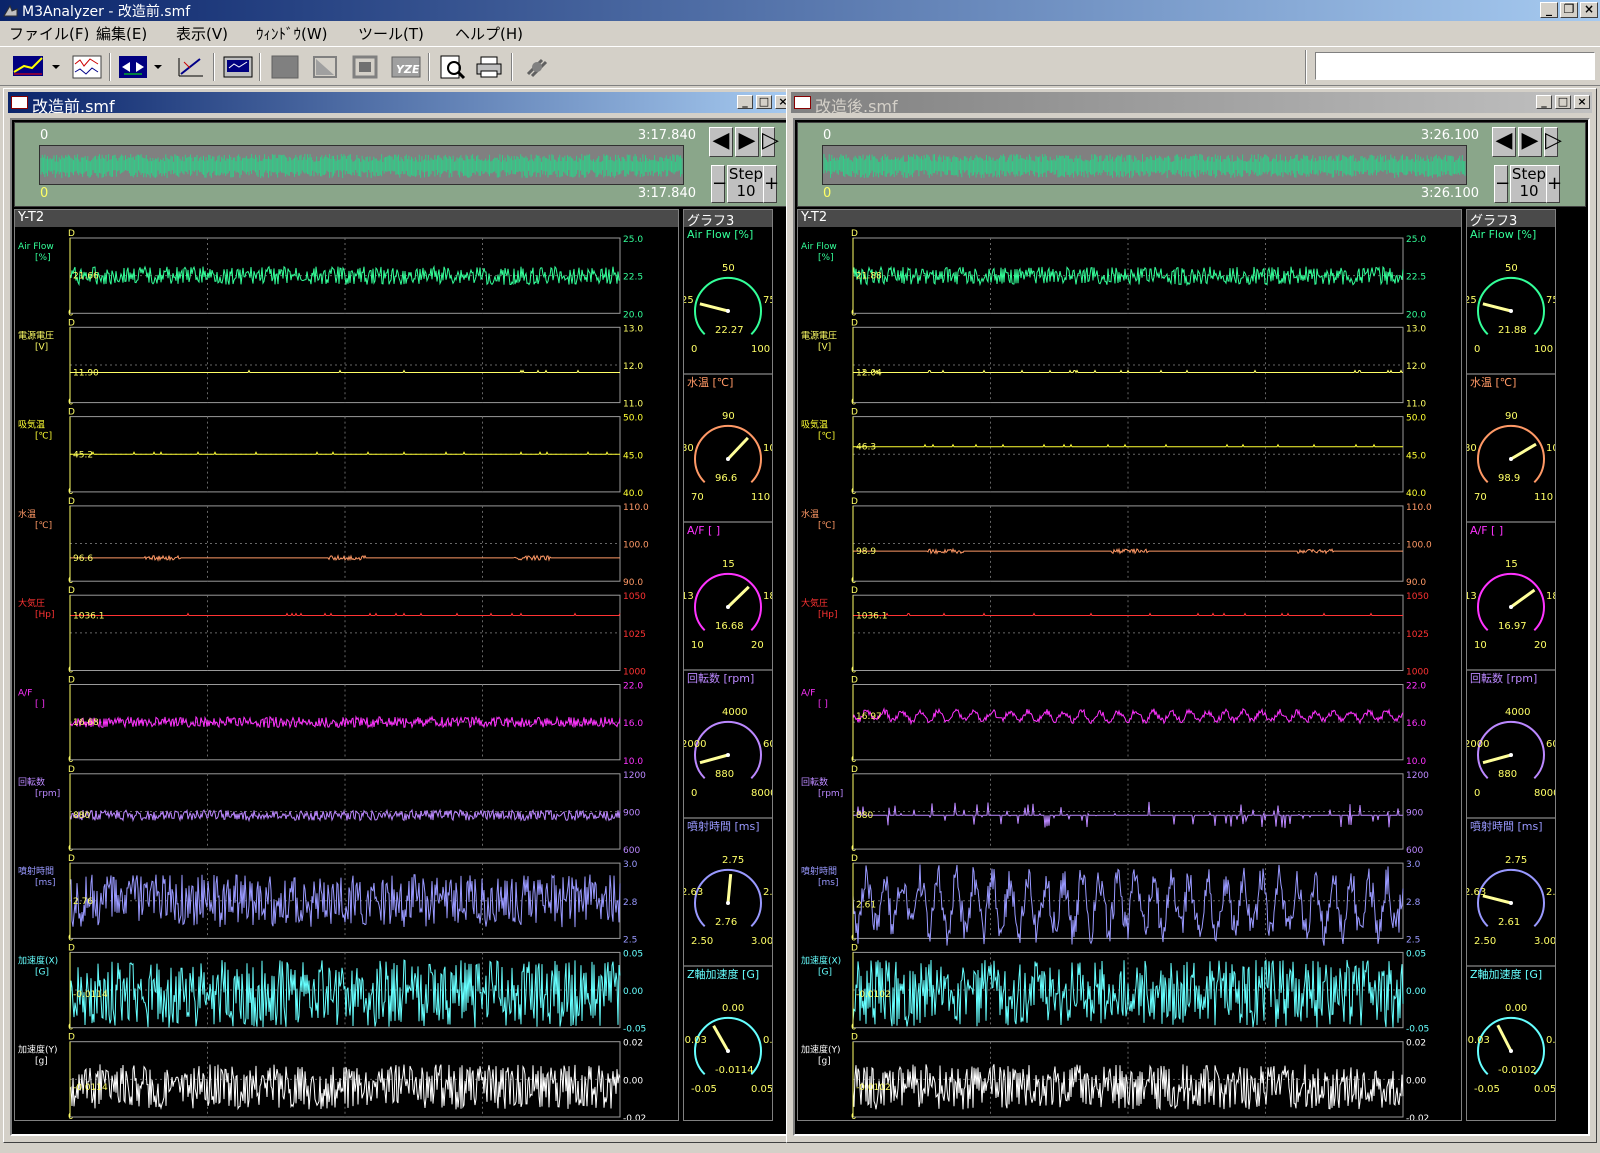 Image resolution: width=1600 pixels, height=1153 pixels. Describe the element at coordinates (767, 892) in the screenshot. I see `gauge-right-label: 2.88` at that location.